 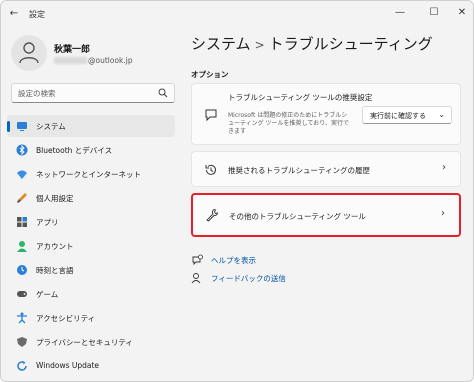 I want to click on other-troubleshooters-card: その他のトラブルシューティング ツール ›, so click(x=326, y=215).